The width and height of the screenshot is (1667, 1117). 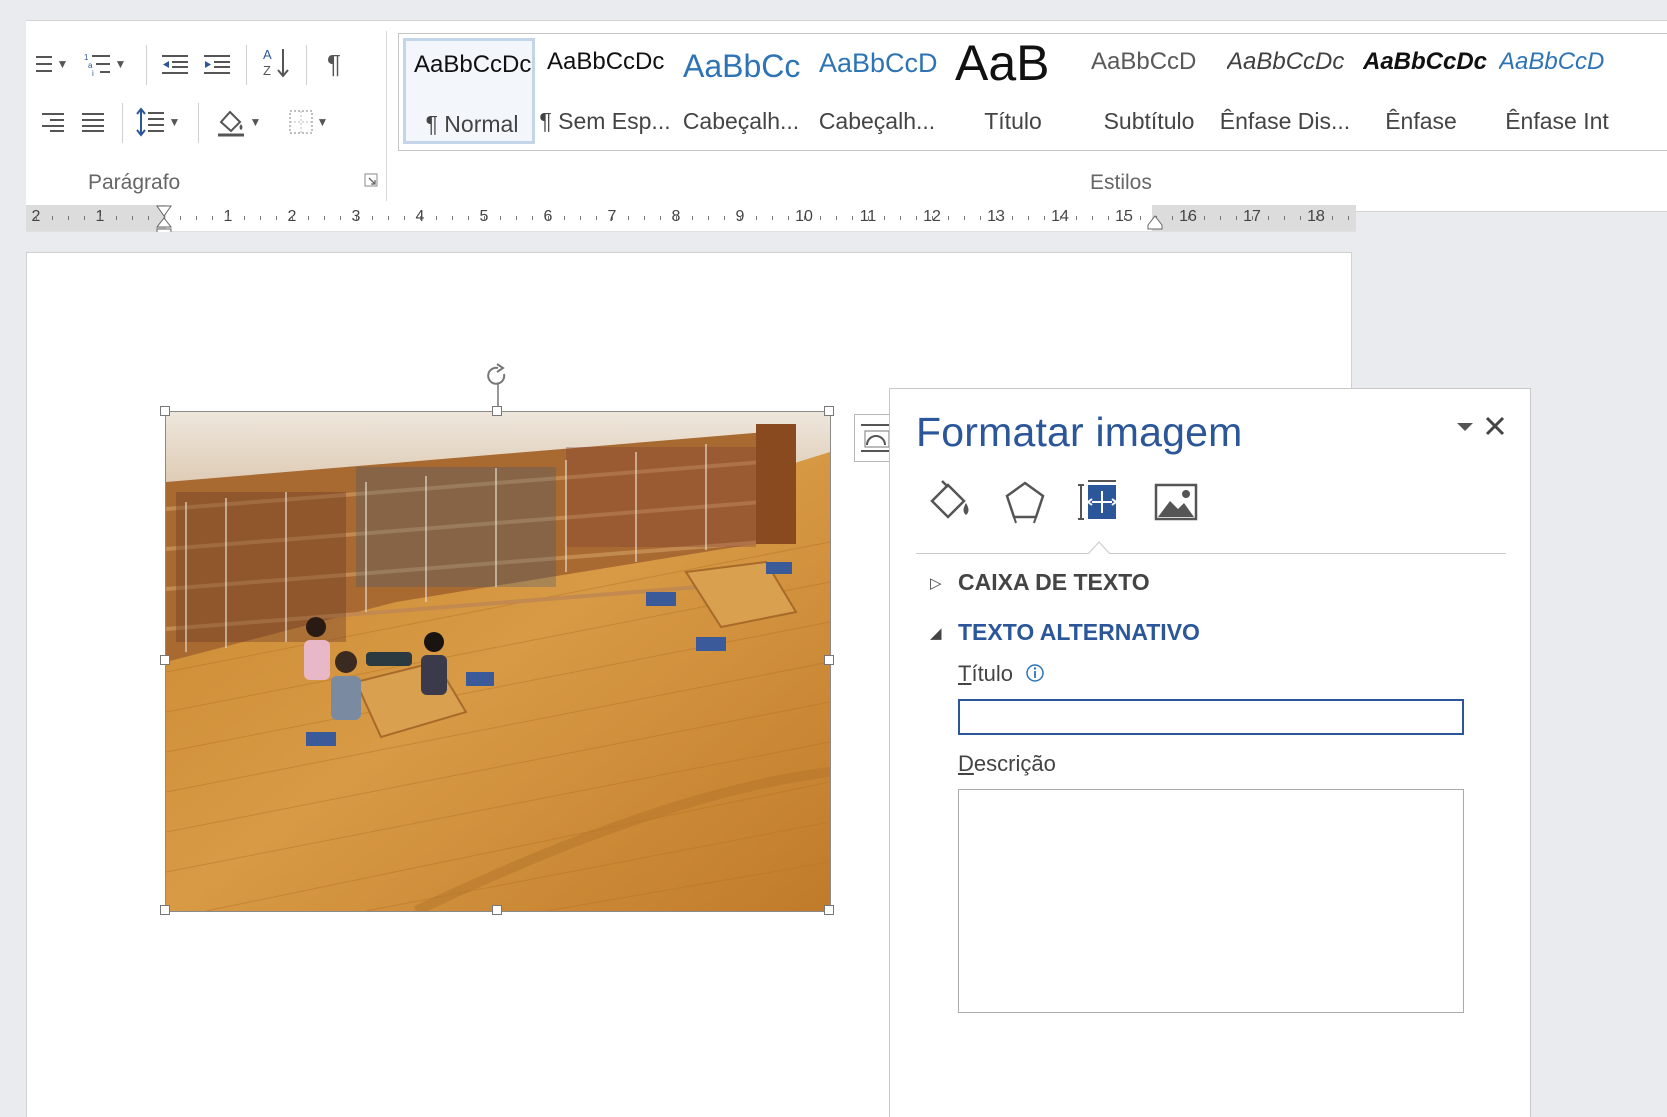 I want to click on resize-handle-bottom-left, so click(x=165, y=910).